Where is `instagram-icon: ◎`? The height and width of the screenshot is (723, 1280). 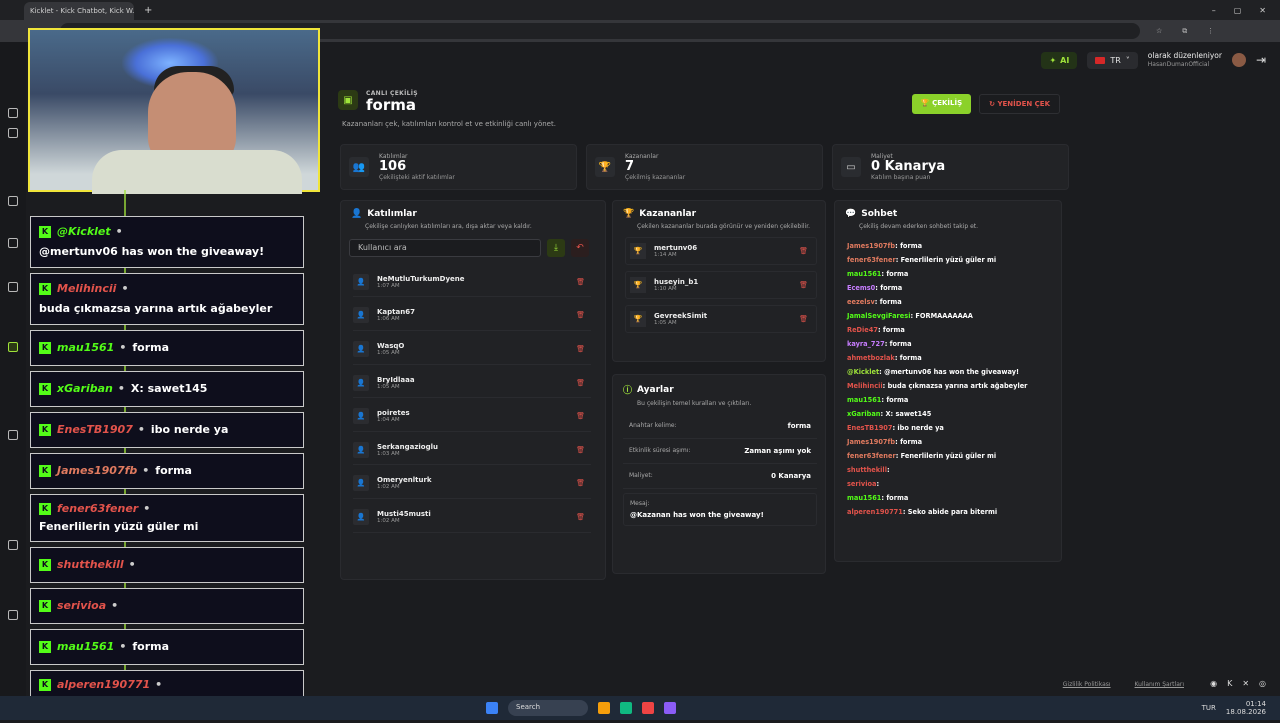
instagram-icon: ◎ is located at coordinates (1262, 683).